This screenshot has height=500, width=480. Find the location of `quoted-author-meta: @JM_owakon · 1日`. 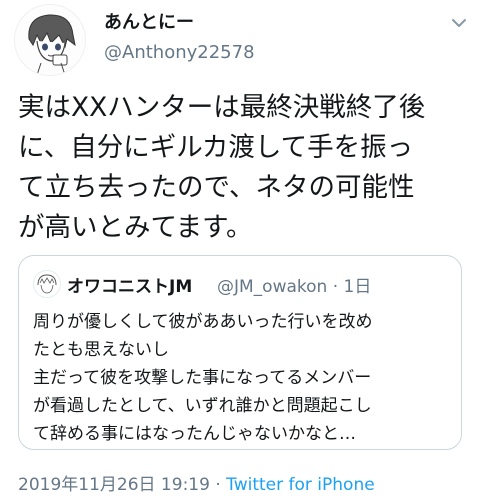

quoted-author-meta: @JM_owakon · 1日 is located at coordinates (294, 287).